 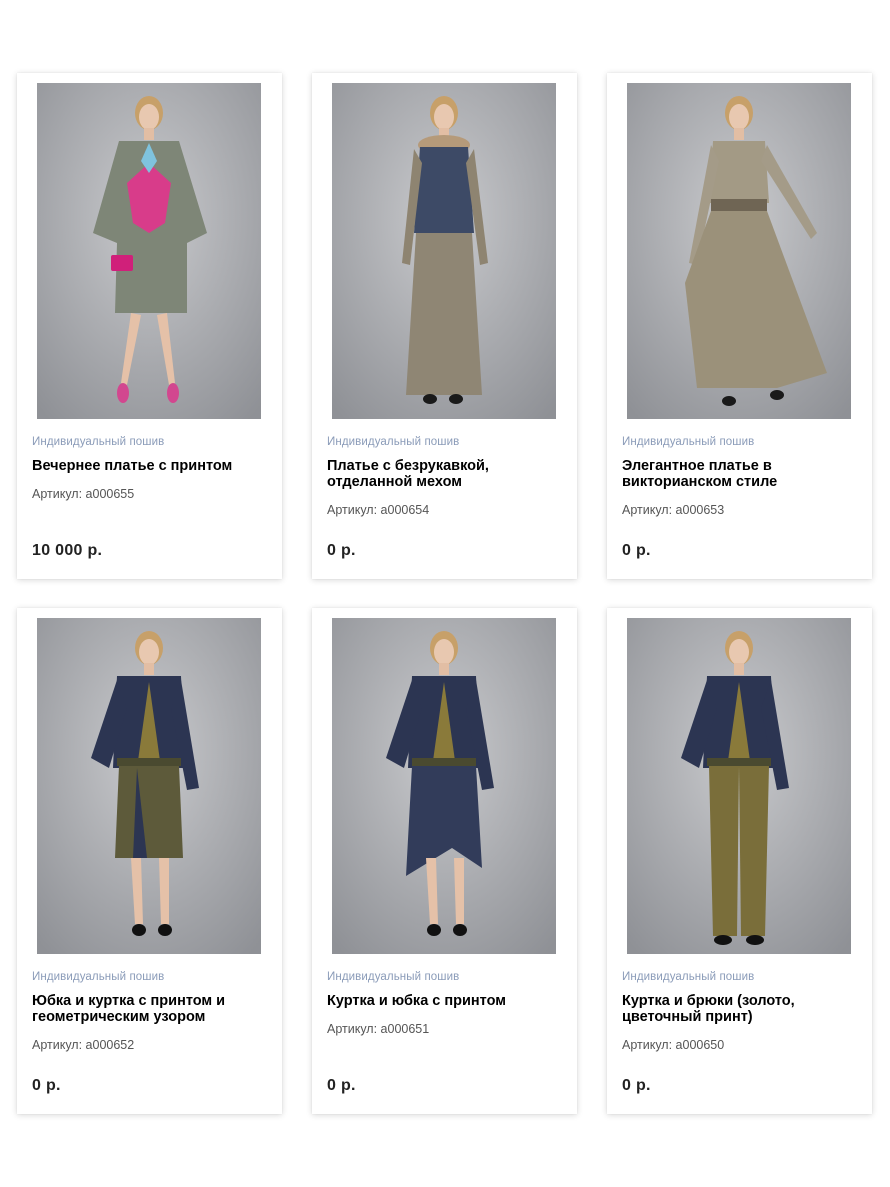 I want to click on product-sku: Артикул: a000653, so click(x=673, y=510).